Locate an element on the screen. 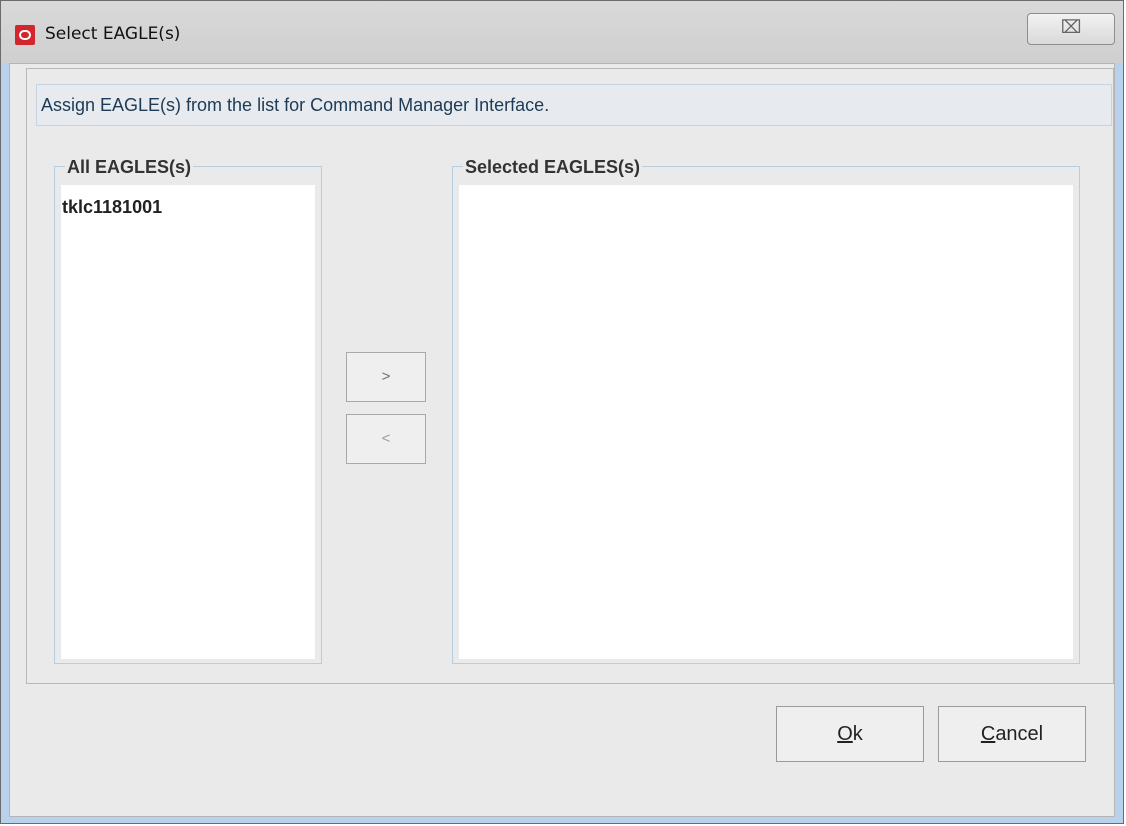 This screenshot has height=826, width=1126. title-bar: Select EAGLE(s) ⌧ is located at coordinates (562, 32).